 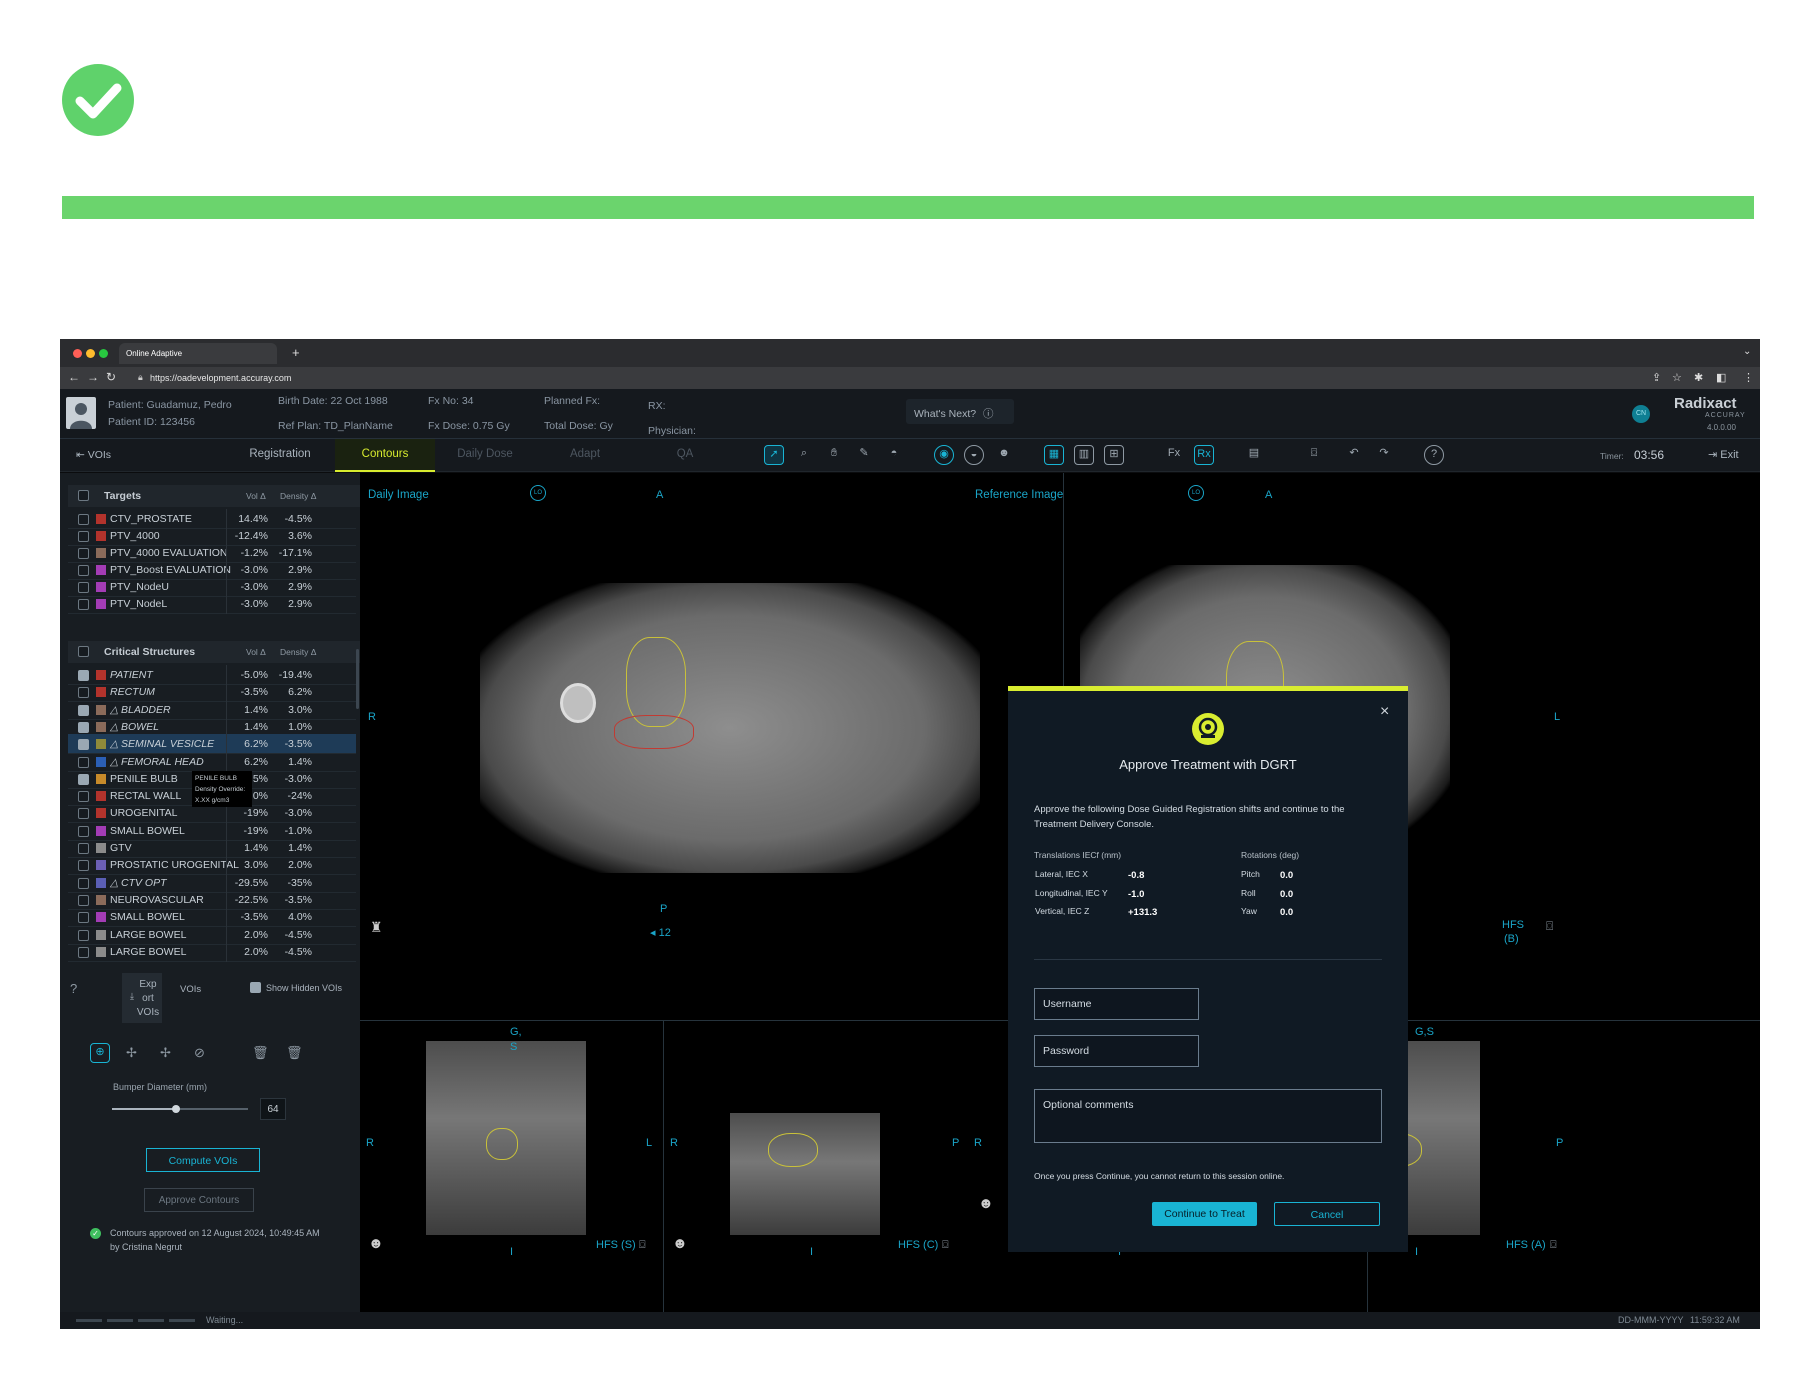 What do you see at coordinates (273, 1109) in the screenshot?
I see `bumper-value-field: 64` at bounding box center [273, 1109].